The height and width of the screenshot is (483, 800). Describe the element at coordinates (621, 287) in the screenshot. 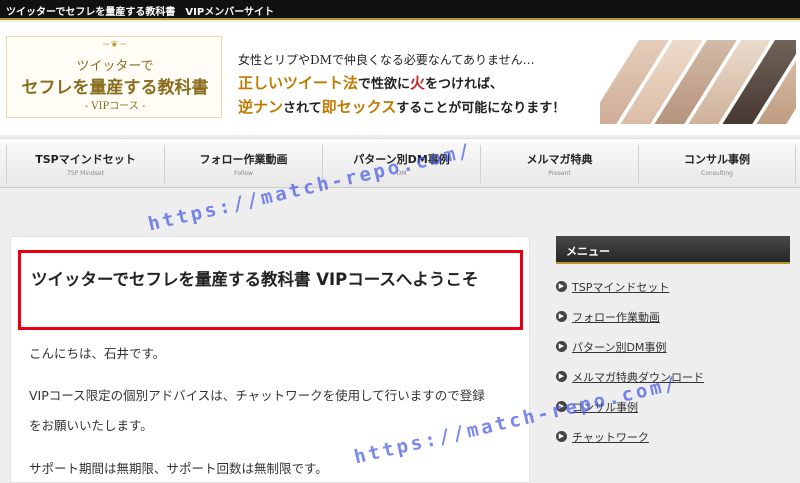

I see `sidebar-item-label: TSPマインドセット` at that location.